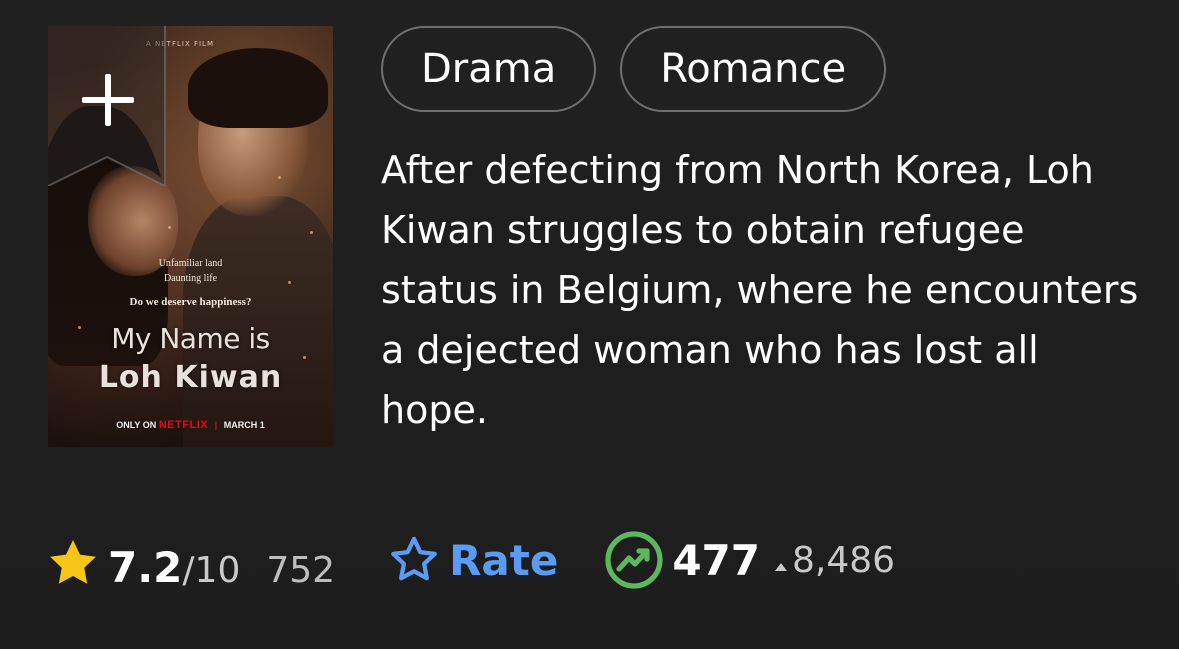 Image resolution: width=1179 pixels, height=649 pixels. I want to click on poster-title: My Name is, so click(190, 338).